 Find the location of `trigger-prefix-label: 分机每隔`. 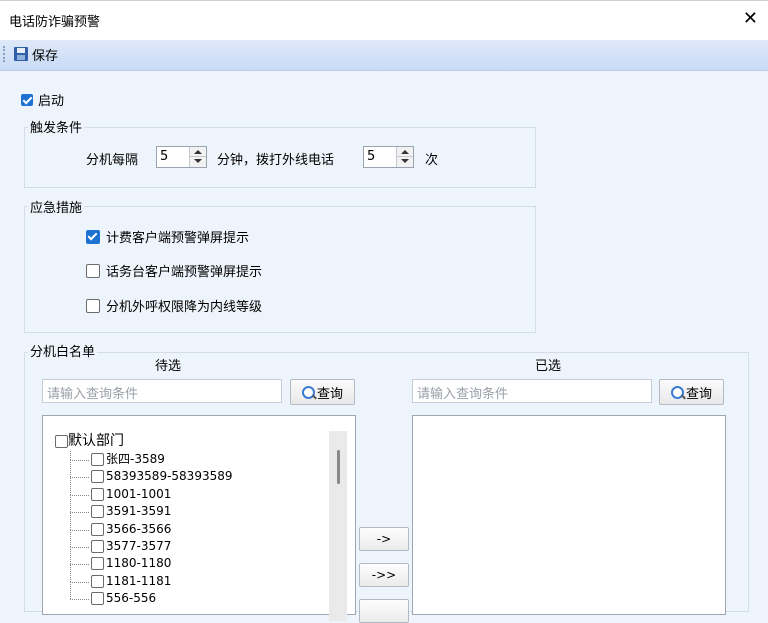

trigger-prefix-label: 分机每隔 is located at coordinates (112, 160).